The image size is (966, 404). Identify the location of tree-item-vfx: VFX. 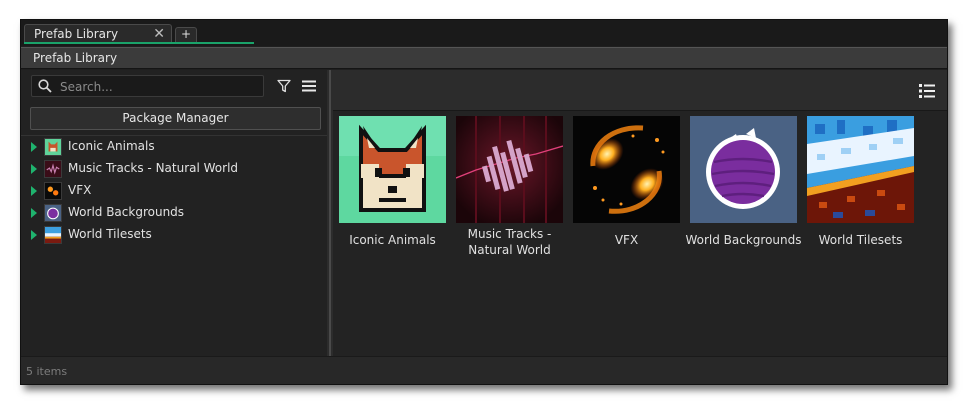
(174, 191).